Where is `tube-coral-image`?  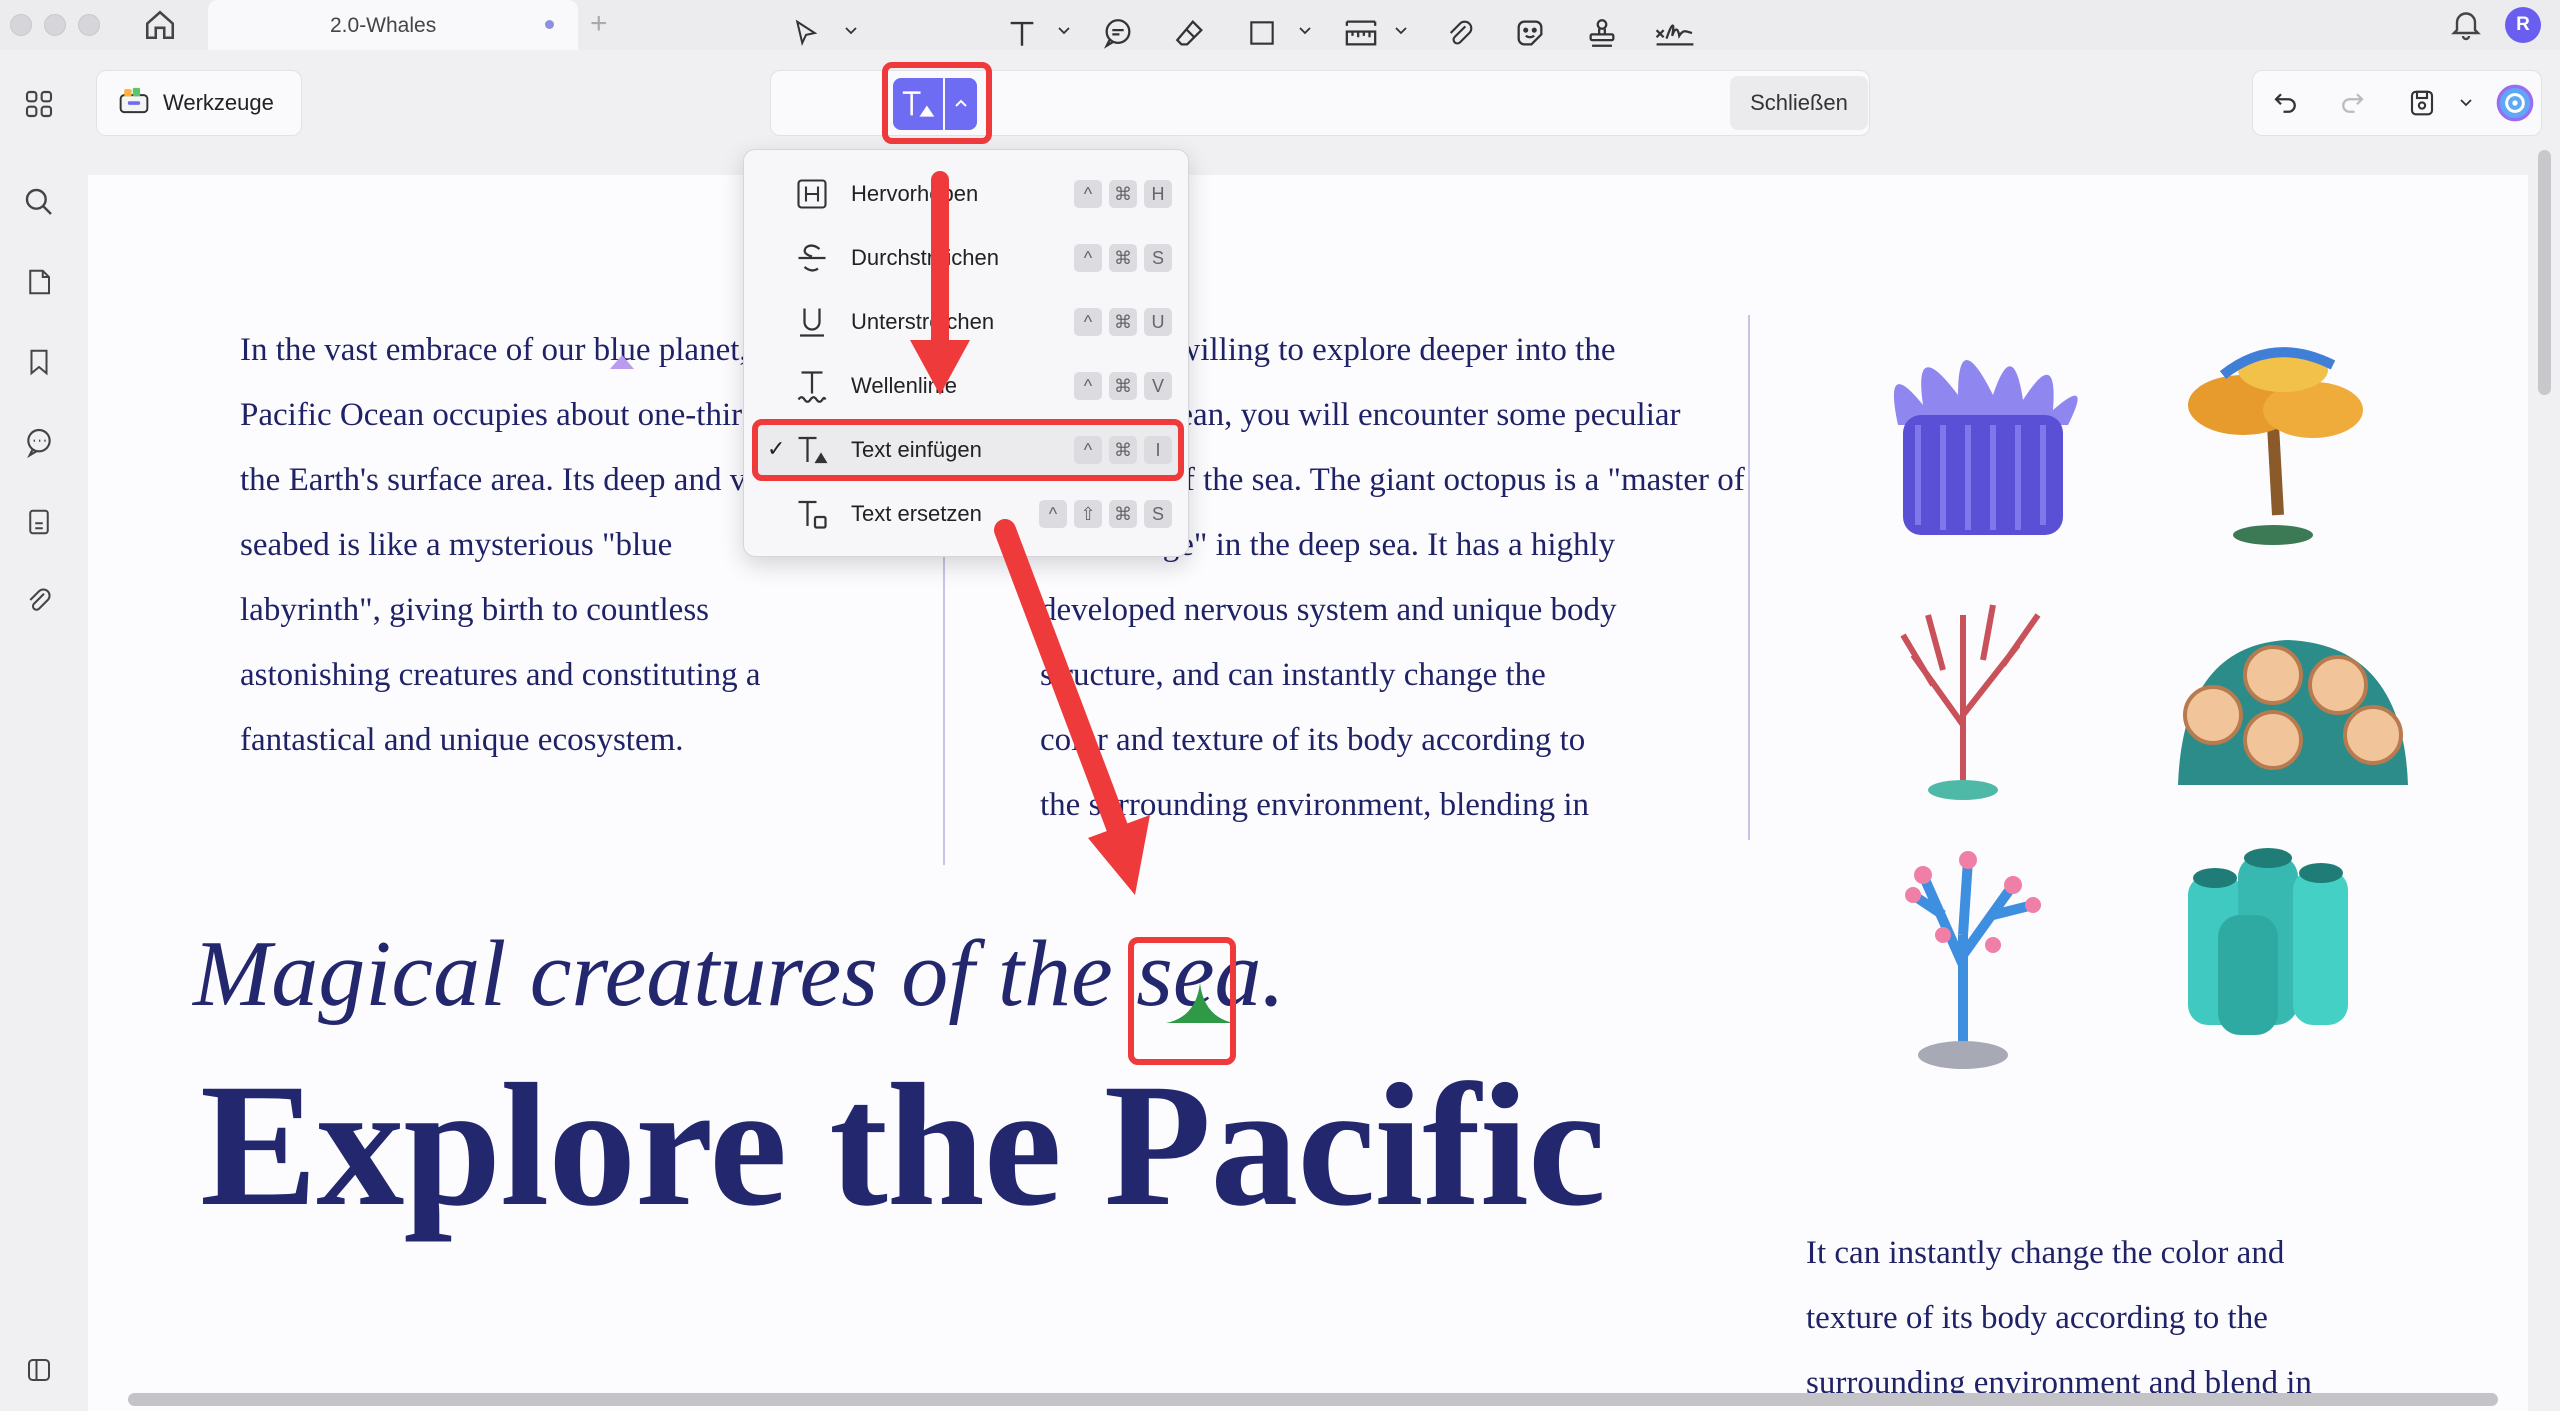 tube-coral-image is located at coordinates (2268, 941).